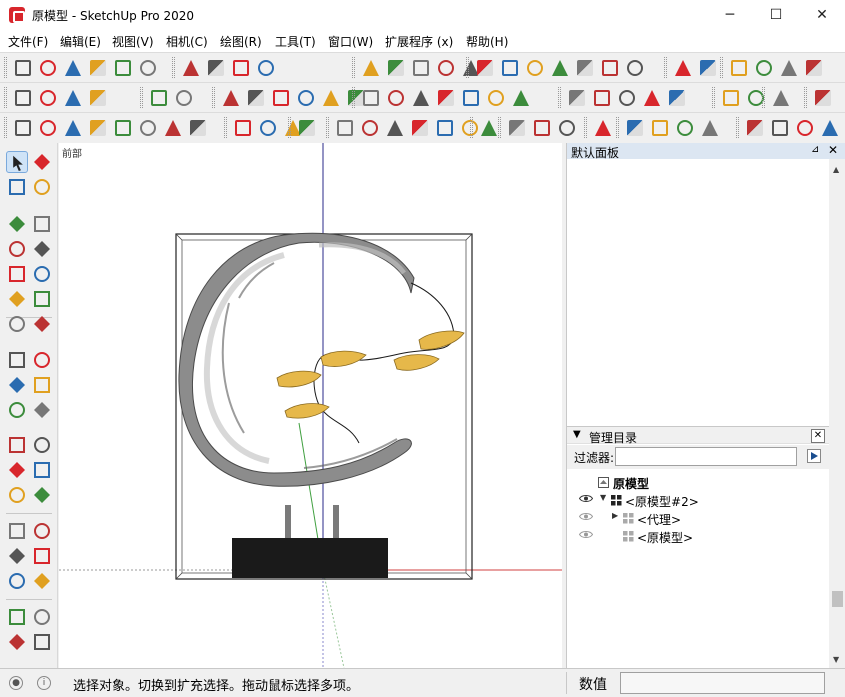 The image size is (845, 697). I want to click on left-tool-27-button, so click(42, 531).